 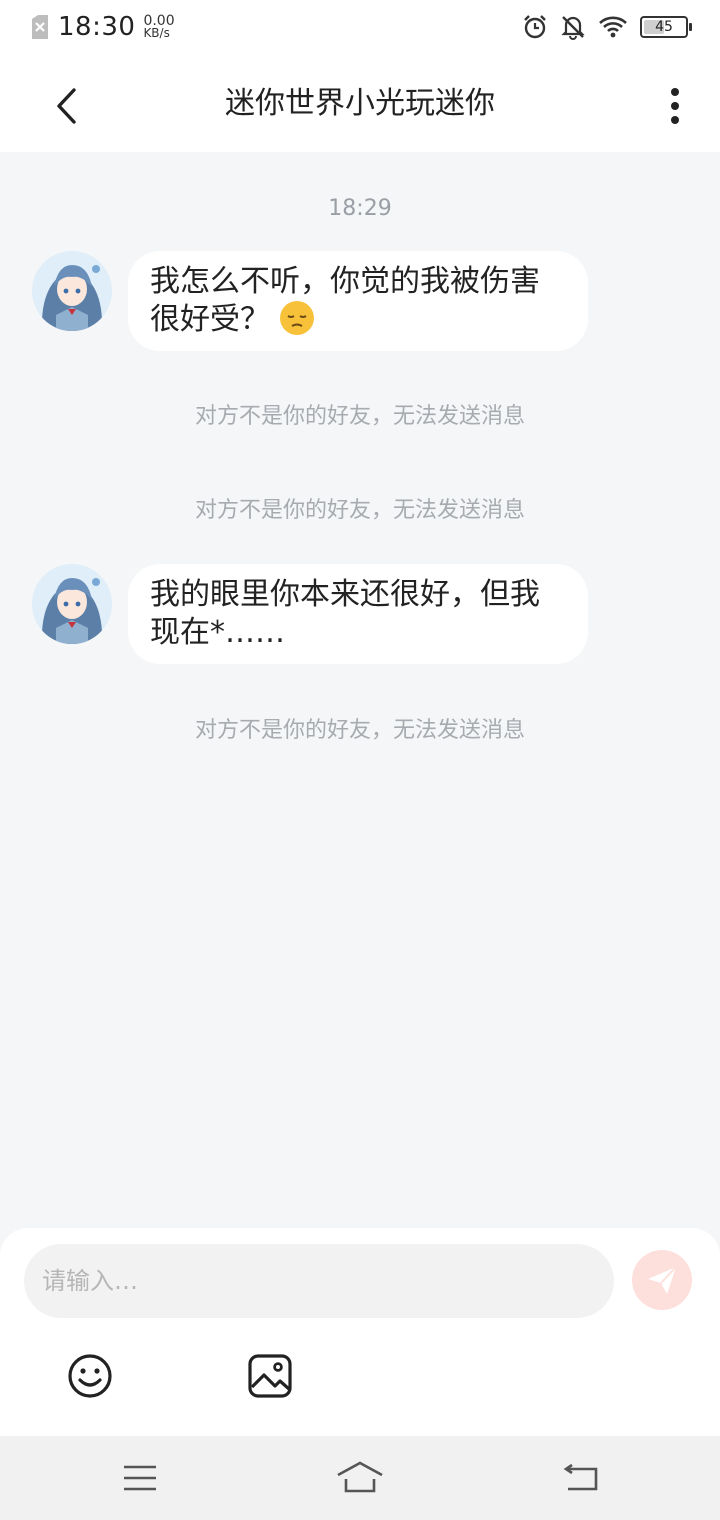 I want to click on message-text: 我怎么不听，你觉的我被伤害很好受？, so click(x=345, y=300).